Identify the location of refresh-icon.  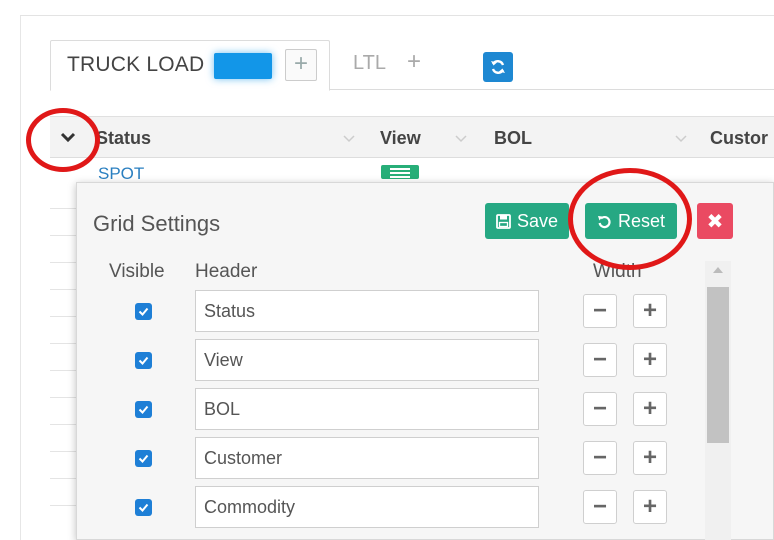
(498, 67).